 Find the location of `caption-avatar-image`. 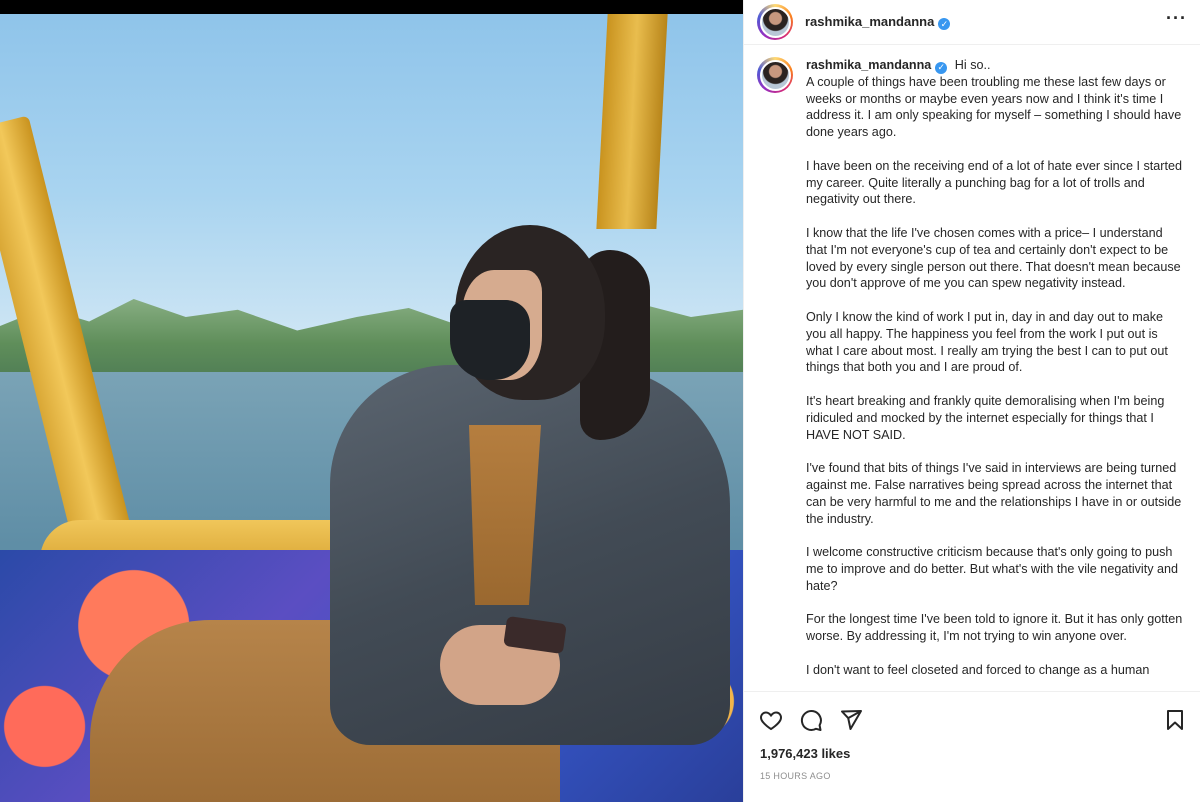

caption-avatar-image is located at coordinates (775, 75).